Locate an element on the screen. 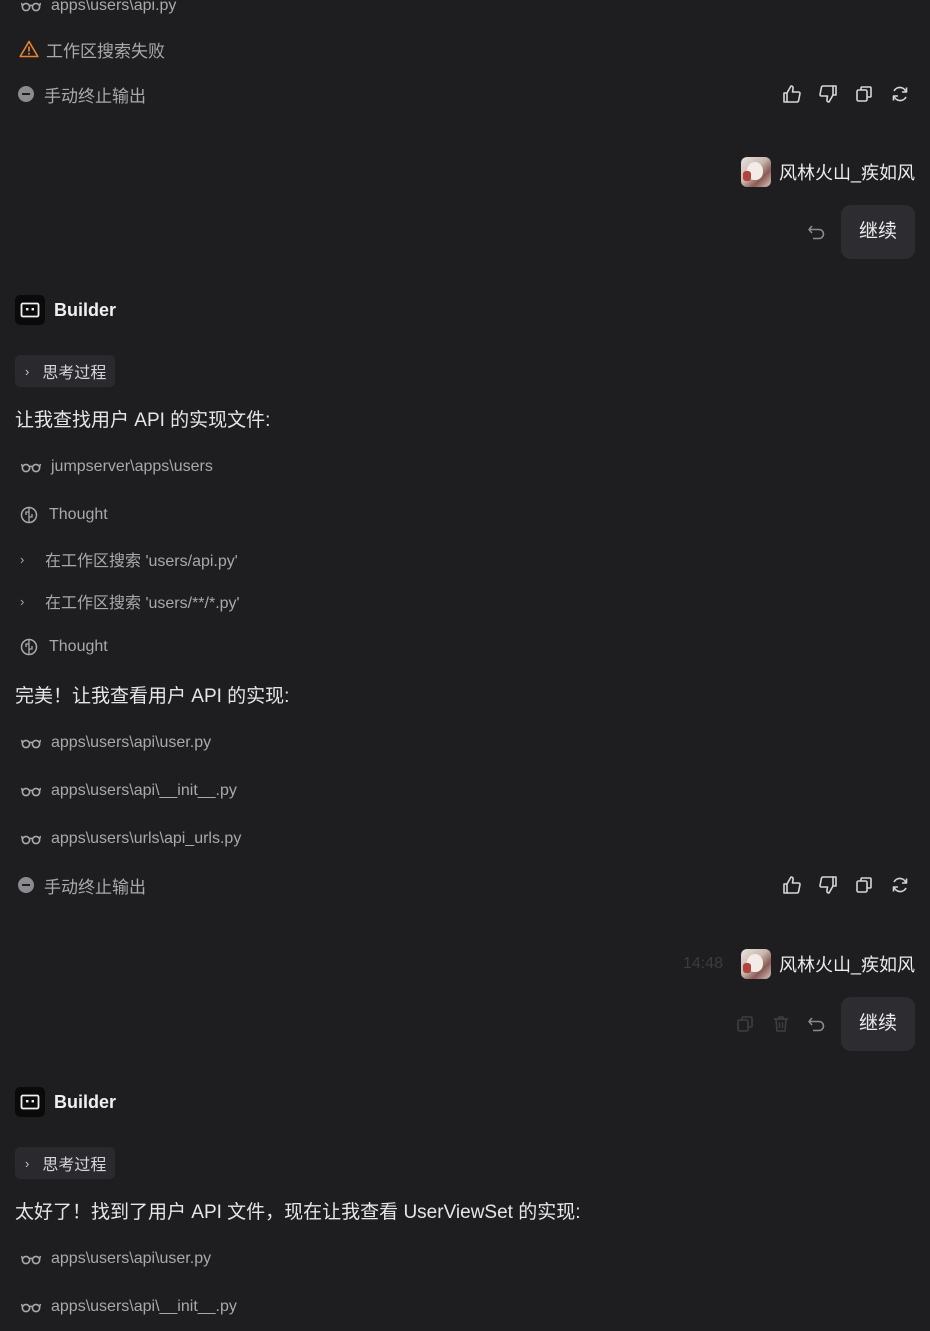 This screenshot has width=930, height=1331. file-path: apps\users\api.py is located at coordinates (114, 7).